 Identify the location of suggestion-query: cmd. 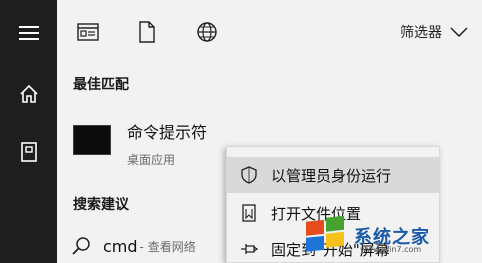
(120, 246).